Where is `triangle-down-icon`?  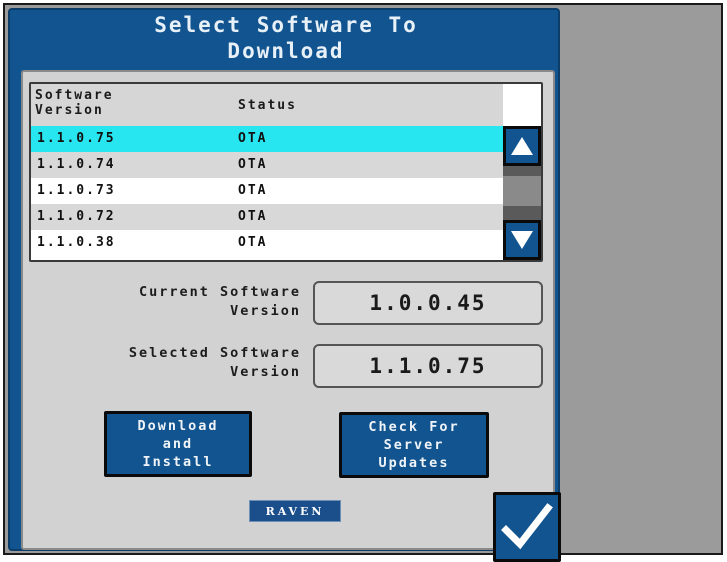 triangle-down-icon is located at coordinates (522, 240).